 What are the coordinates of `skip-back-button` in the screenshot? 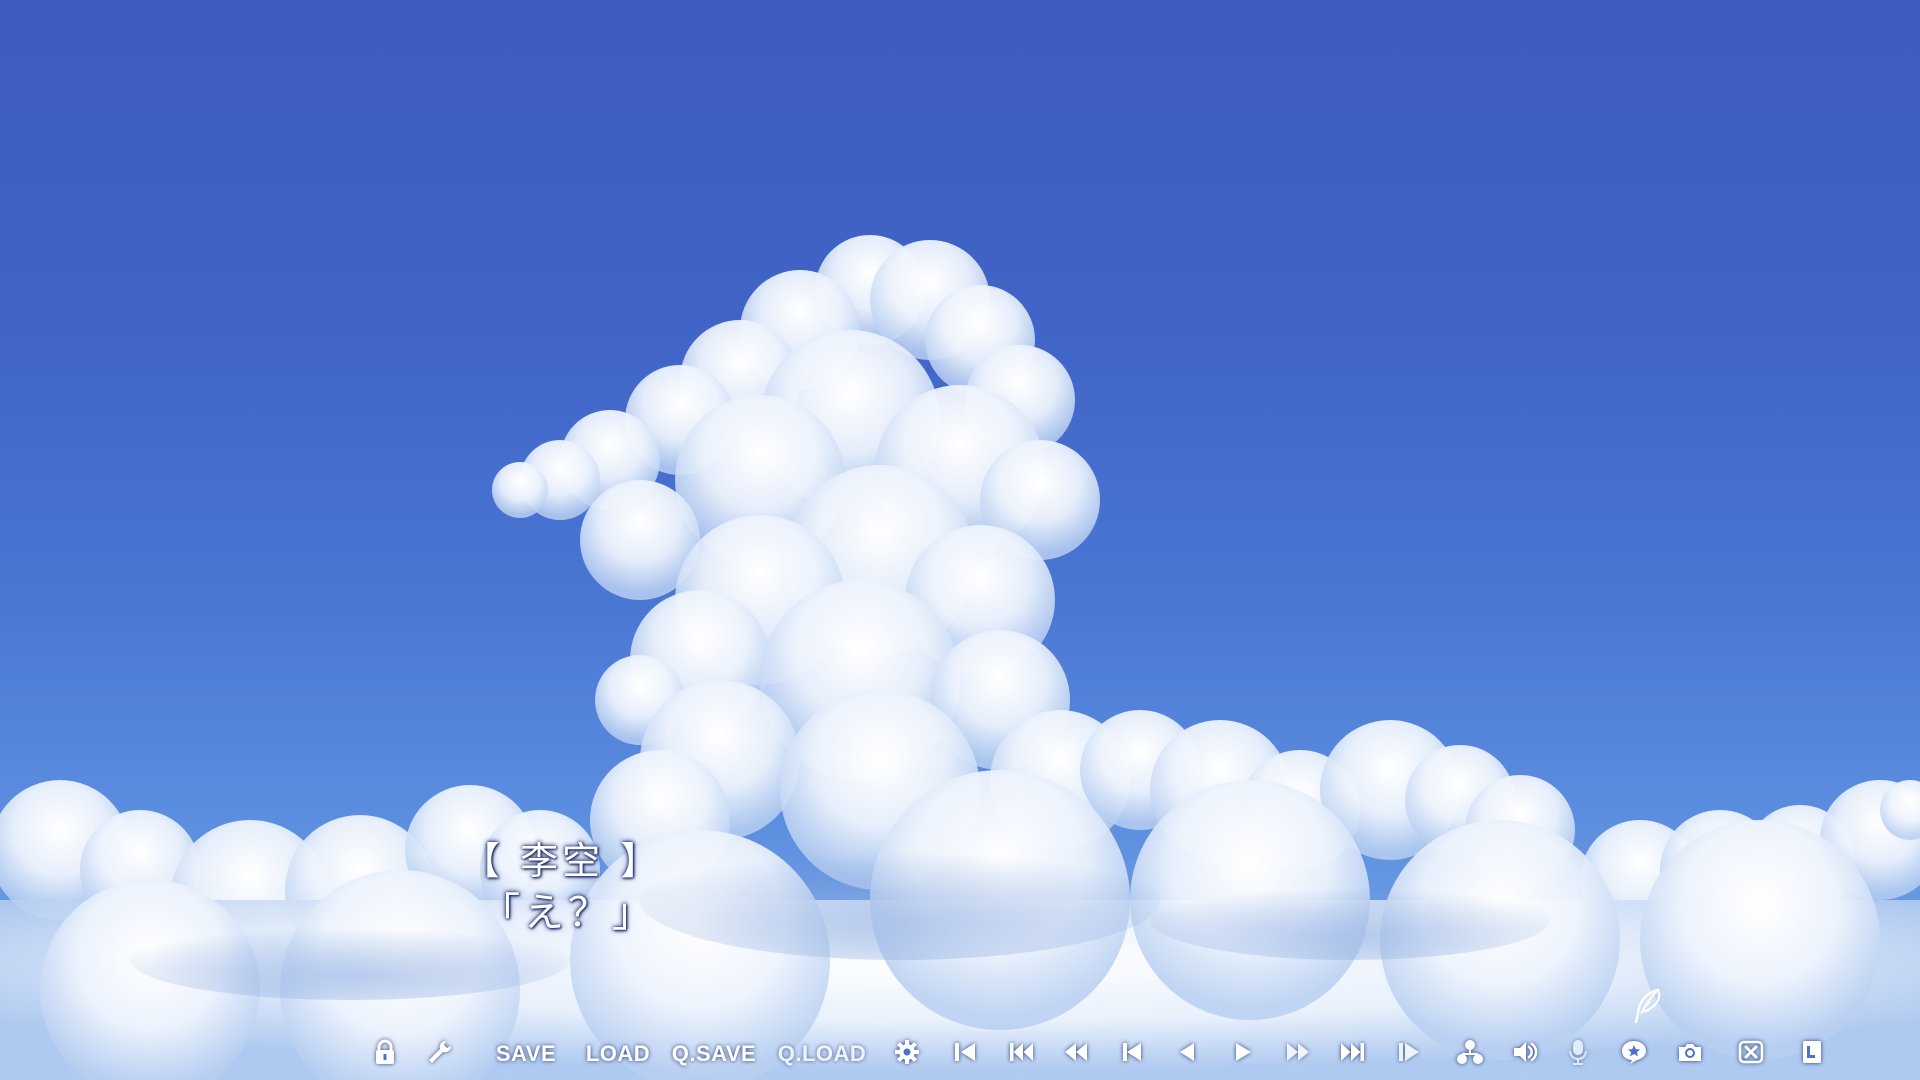 It's located at (1021, 1054).